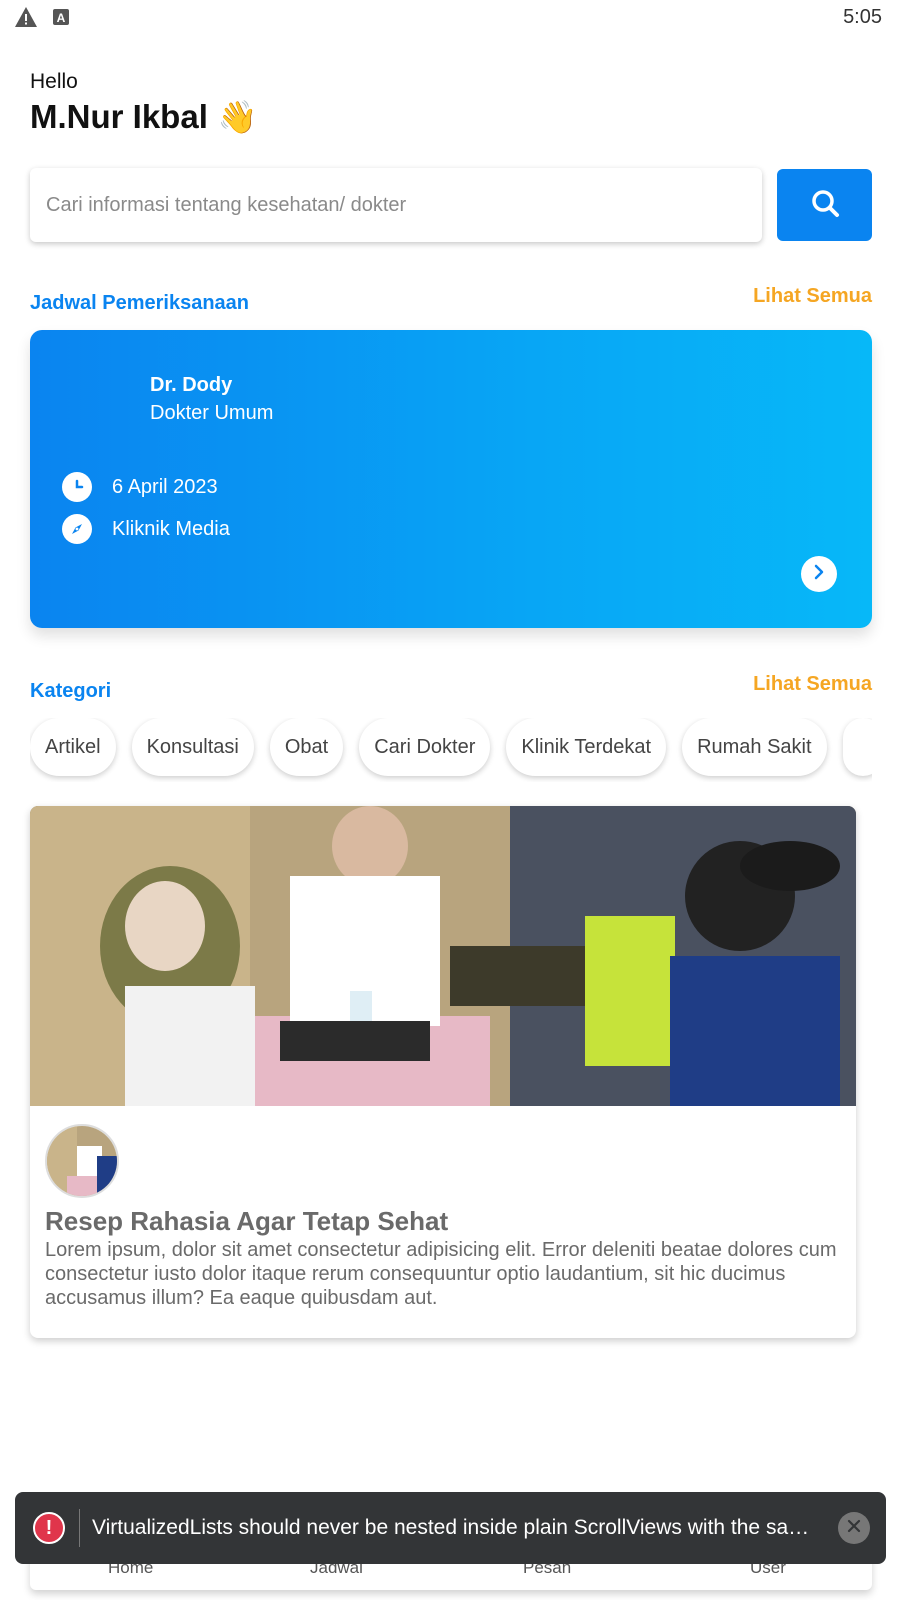  Describe the element at coordinates (73, 747) in the screenshot. I see `category-chip-artikel: Artikel` at that location.